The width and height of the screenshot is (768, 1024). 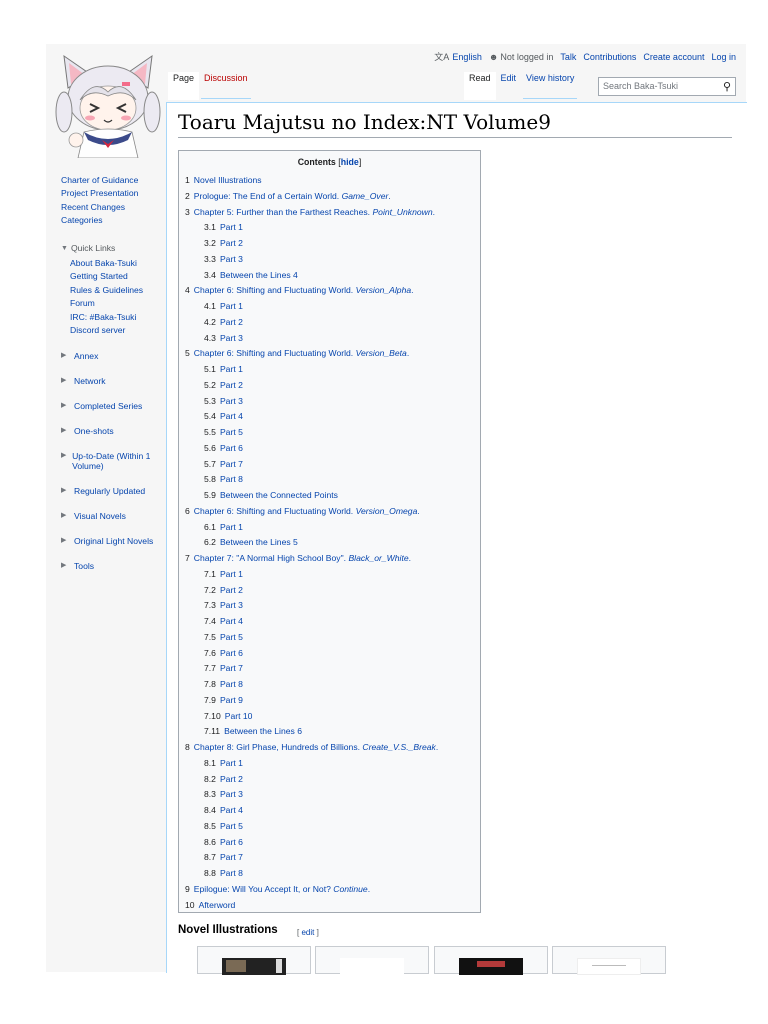 What do you see at coordinates (307, 932) in the screenshot?
I see `section-edit-link: edit` at bounding box center [307, 932].